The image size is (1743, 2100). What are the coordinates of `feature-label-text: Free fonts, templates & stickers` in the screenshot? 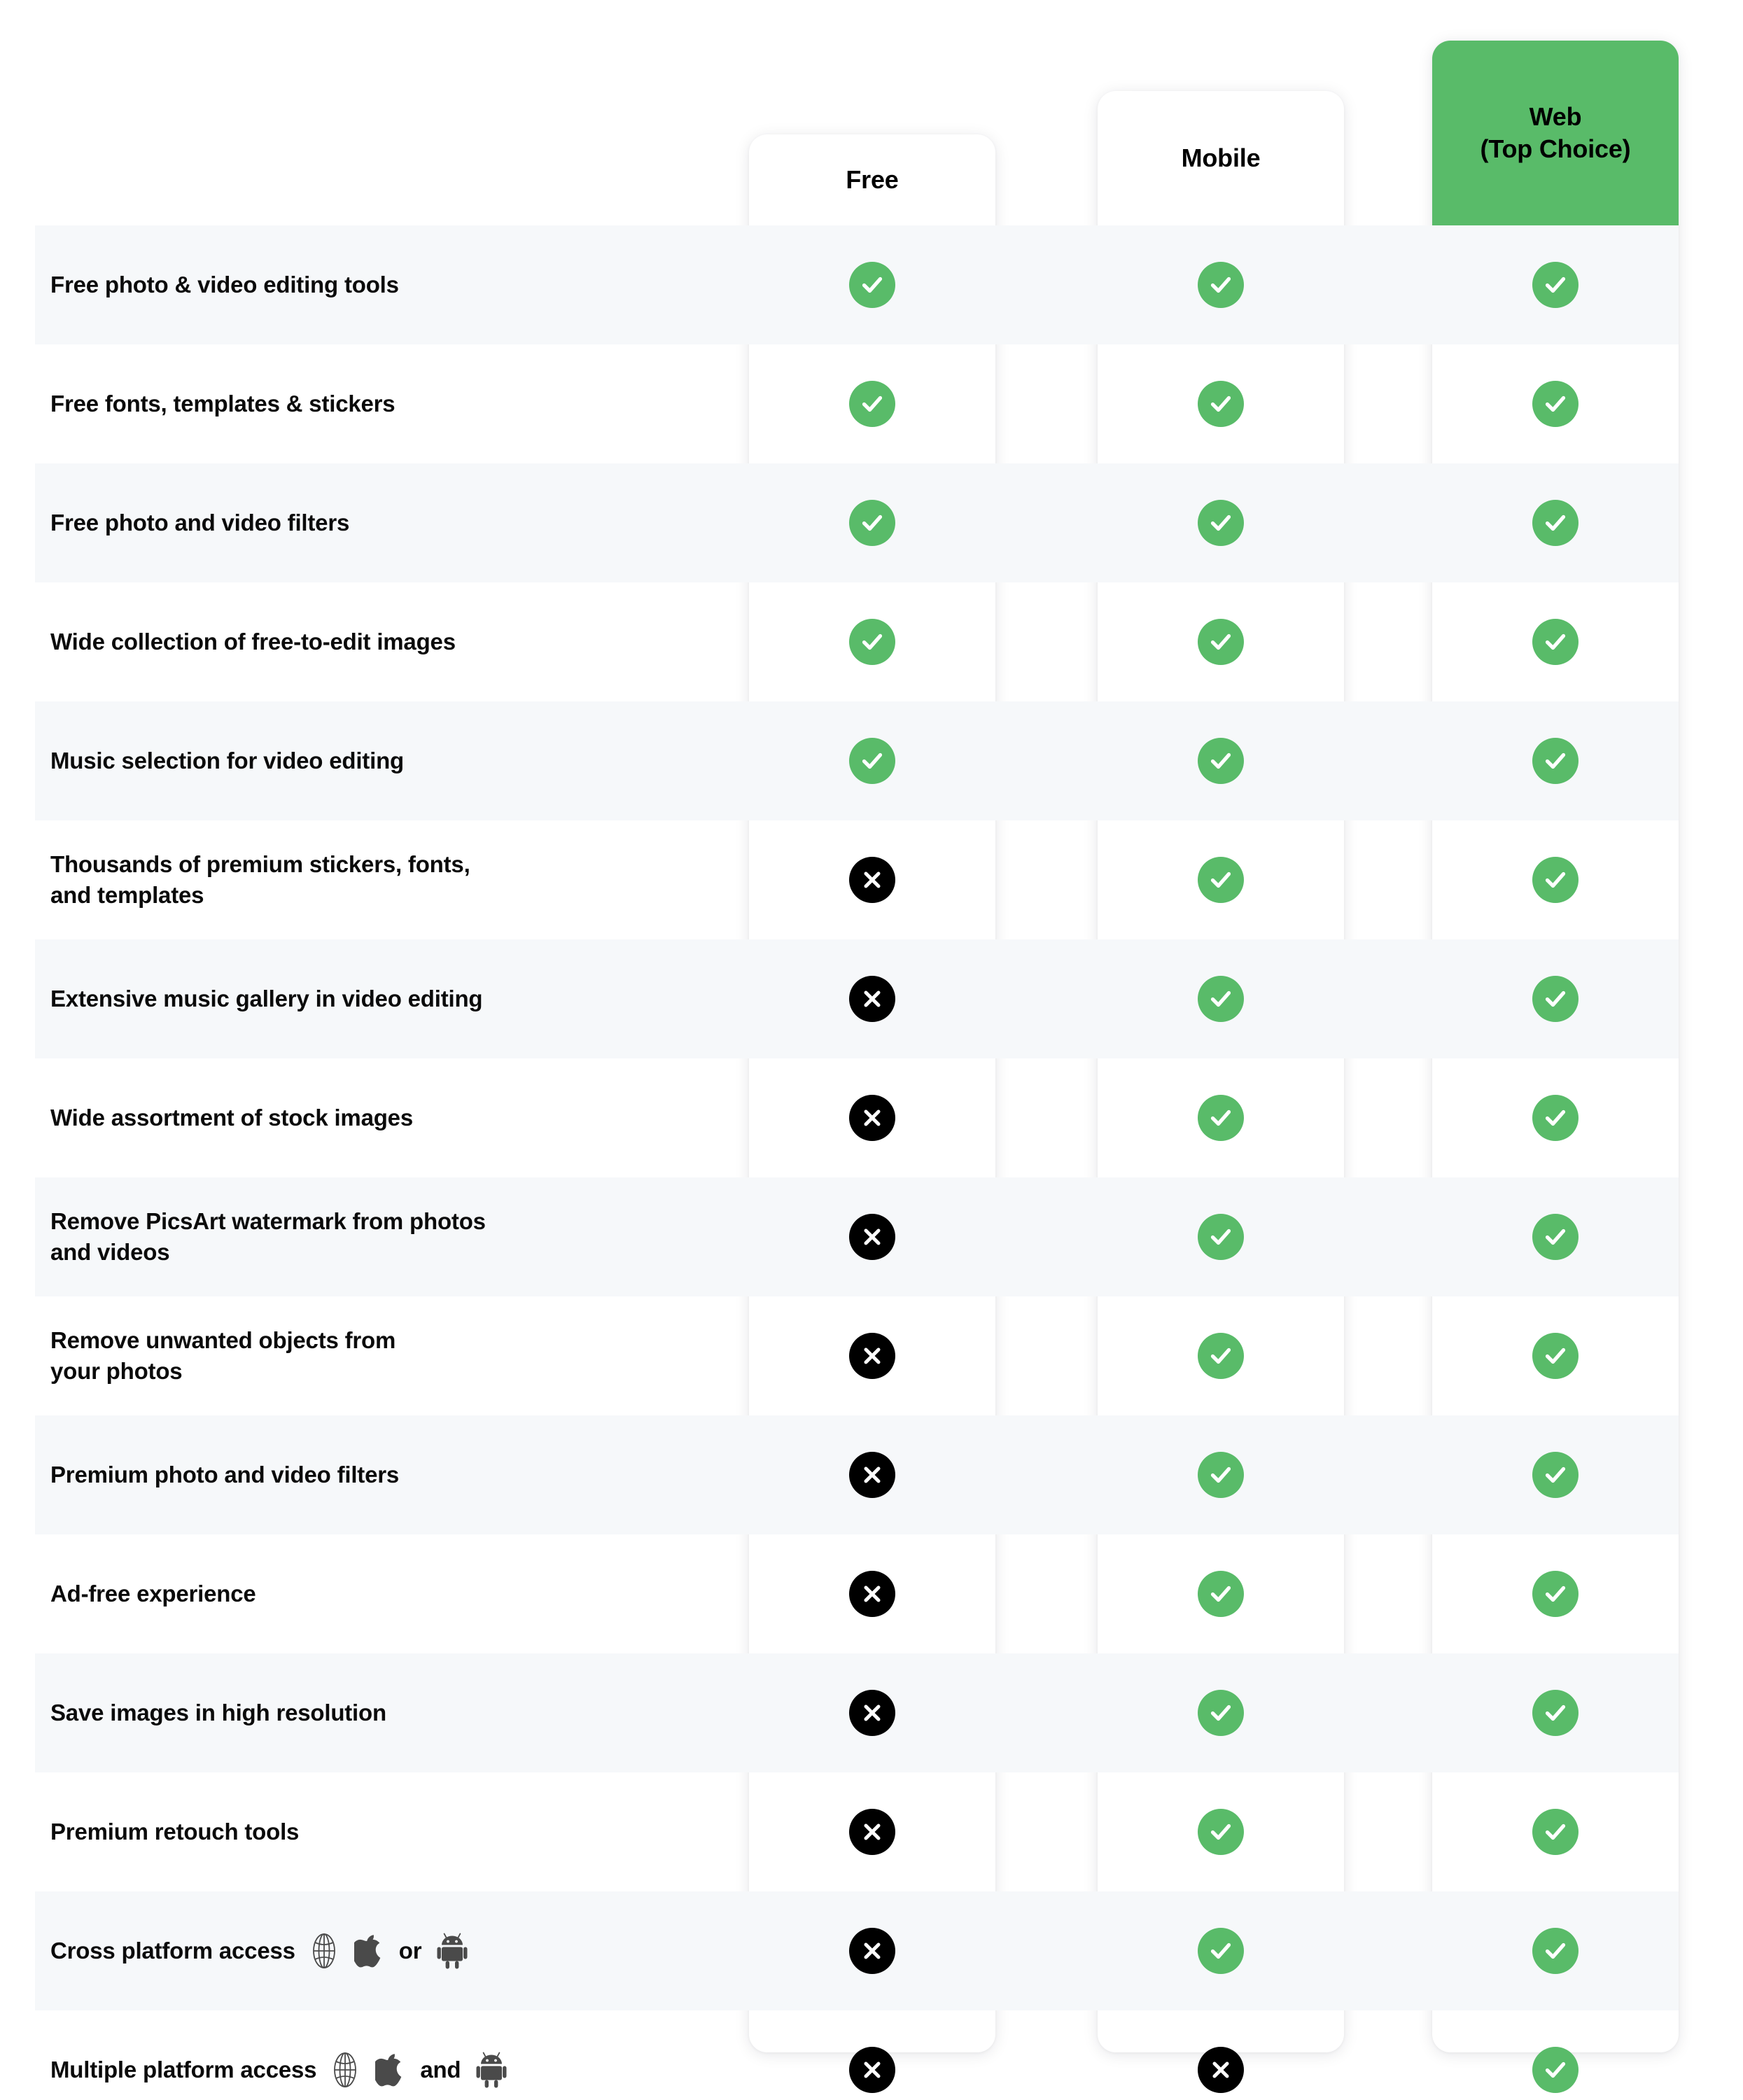 It's located at (223, 403).